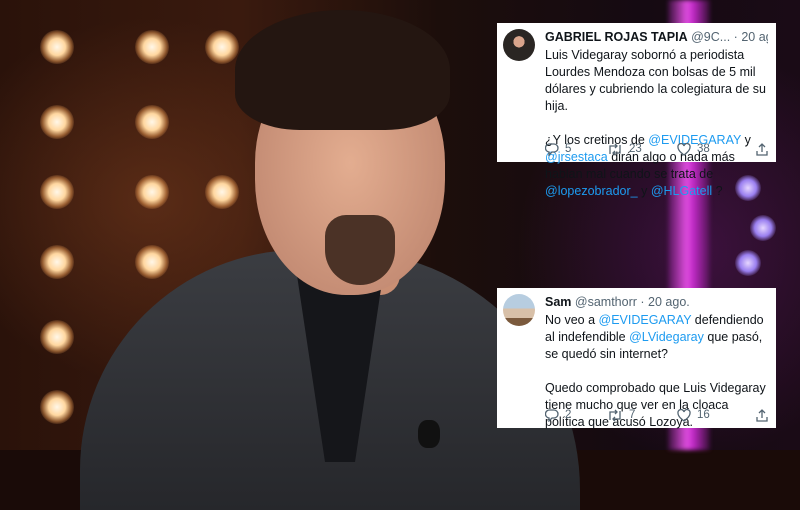  What do you see at coordinates (591, 191) in the screenshot?
I see `mention-link: @lopezobrador_` at bounding box center [591, 191].